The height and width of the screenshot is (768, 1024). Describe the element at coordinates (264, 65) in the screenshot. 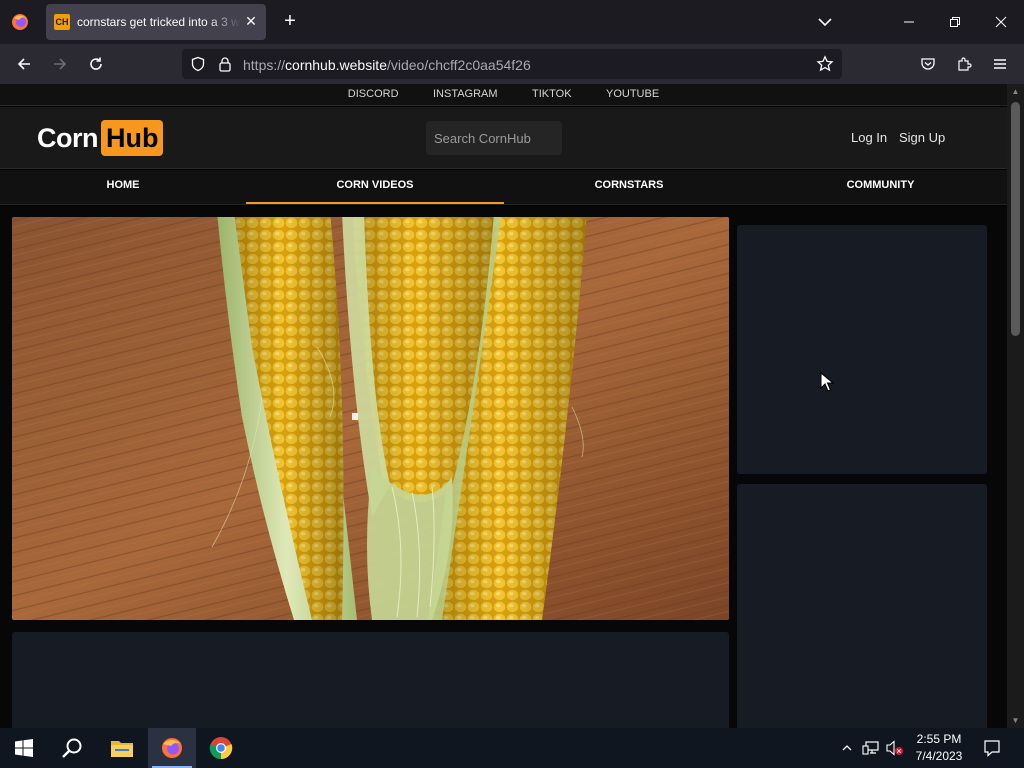

I see `url-prefix: https://` at that location.